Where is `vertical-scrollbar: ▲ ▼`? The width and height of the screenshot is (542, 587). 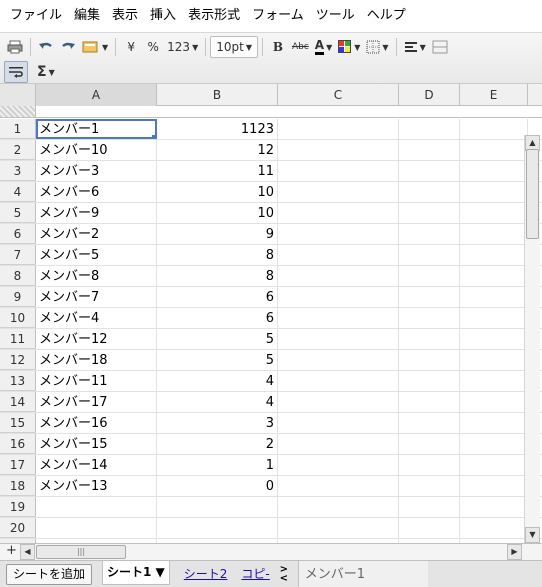
vertical-scrollbar: ▲ ▼ is located at coordinates (532, 339).